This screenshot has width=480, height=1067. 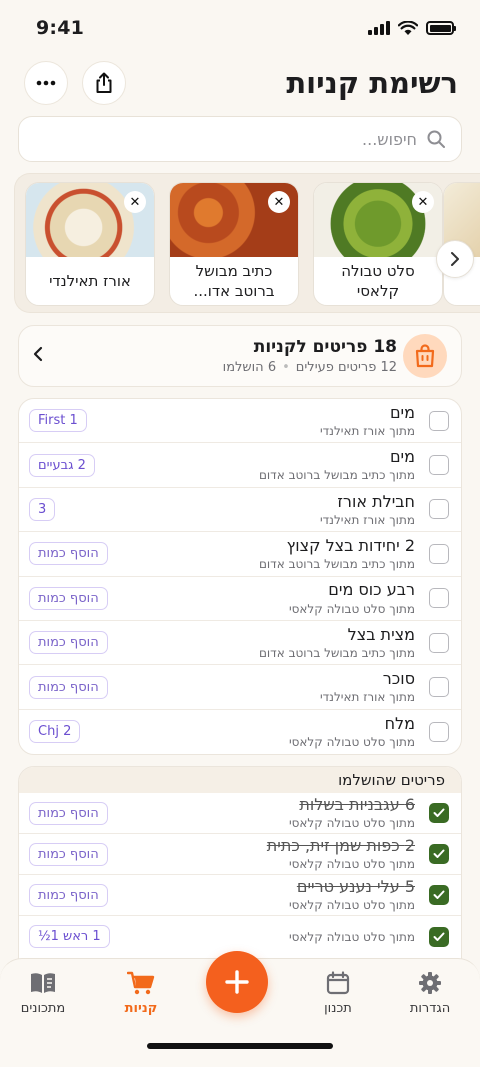 What do you see at coordinates (378, 244) in the screenshot?
I see `recipe-card: ✕ סלט טבולה קלאסי` at bounding box center [378, 244].